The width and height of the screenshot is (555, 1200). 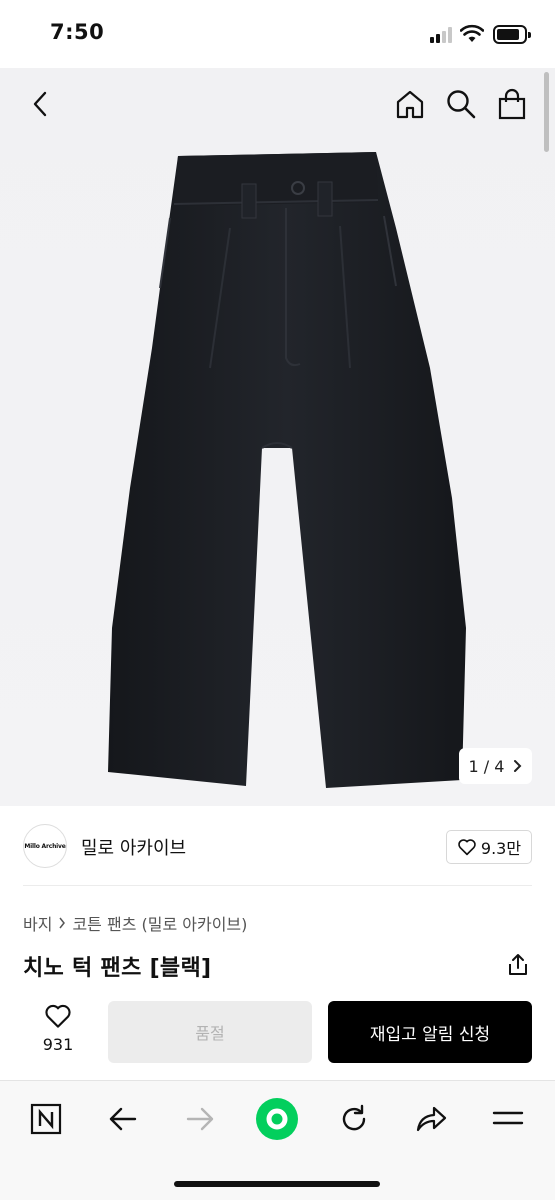 What do you see at coordinates (159, 923) in the screenshot?
I see `breadcrumb-subcategory: 코튼 팬츠 (밀로 아카이브)` at bounding box center [159, 923].